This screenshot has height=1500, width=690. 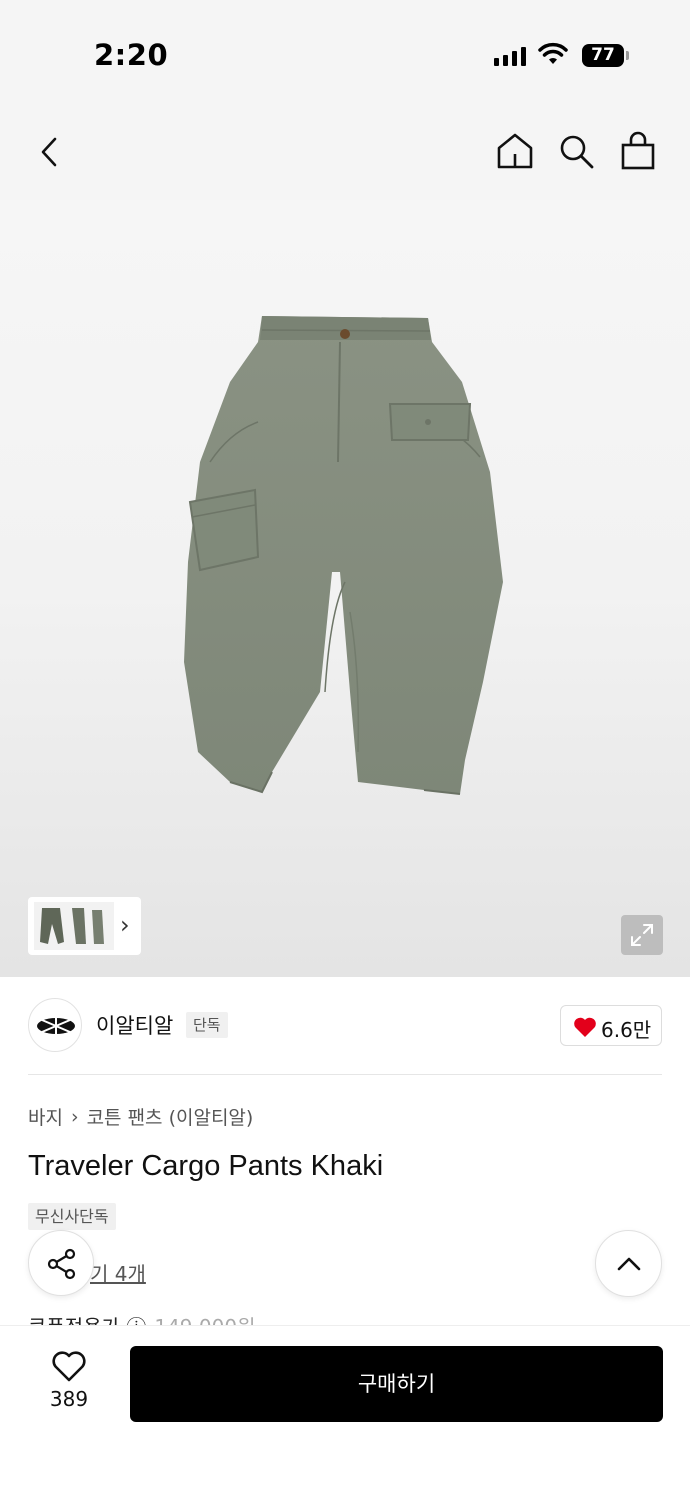 I want to click on battery-indicator: 77, so click(x=603, y=55).